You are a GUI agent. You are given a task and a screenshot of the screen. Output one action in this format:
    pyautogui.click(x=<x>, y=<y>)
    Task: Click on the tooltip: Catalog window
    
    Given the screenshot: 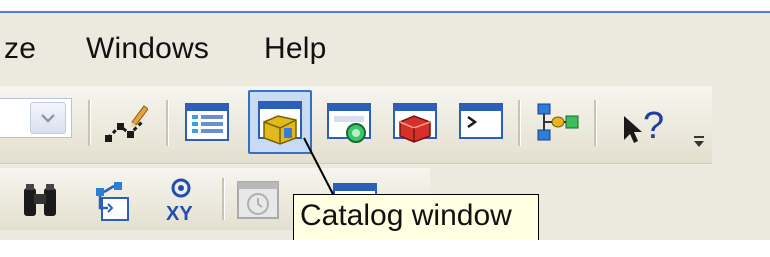 What is the action you would take?
    pyautogui.click(x=416, y=218)
    